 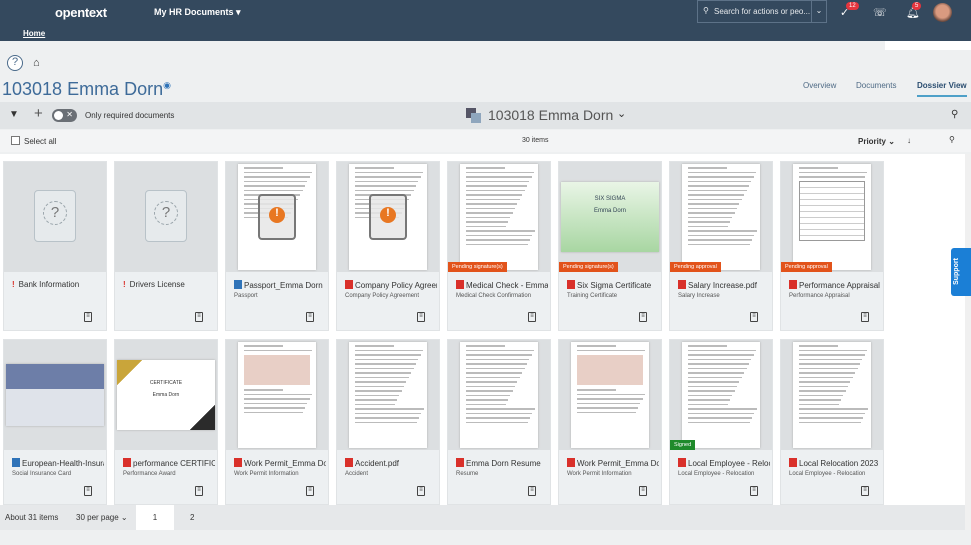 What do you see at coordinates (849, 10) in the screenshot?
I see `tasks-icon: ✓ 12` at bounding box center [849, 10].